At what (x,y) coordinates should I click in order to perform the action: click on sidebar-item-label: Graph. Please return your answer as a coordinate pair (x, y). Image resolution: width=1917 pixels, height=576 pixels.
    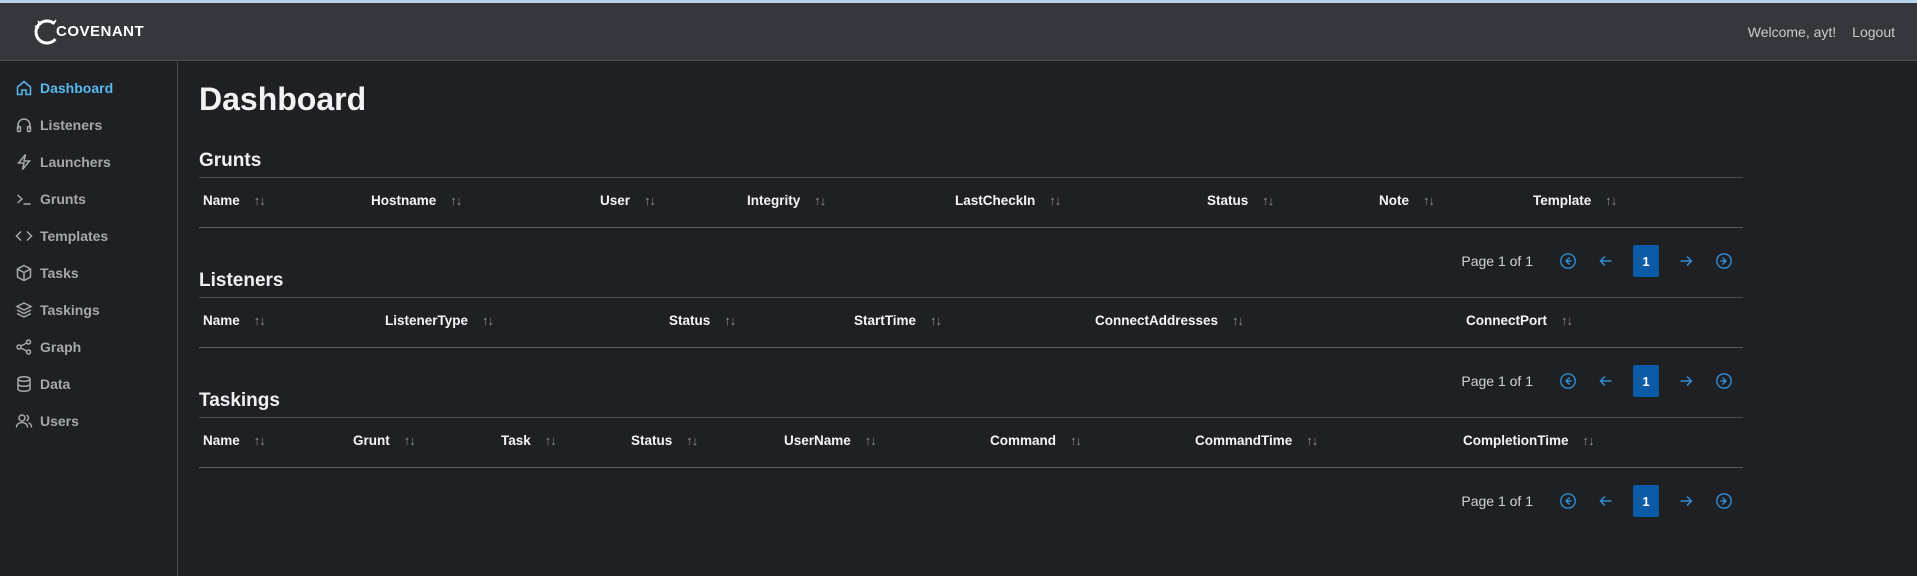
    Looking at the image, I should click on (61, 346).